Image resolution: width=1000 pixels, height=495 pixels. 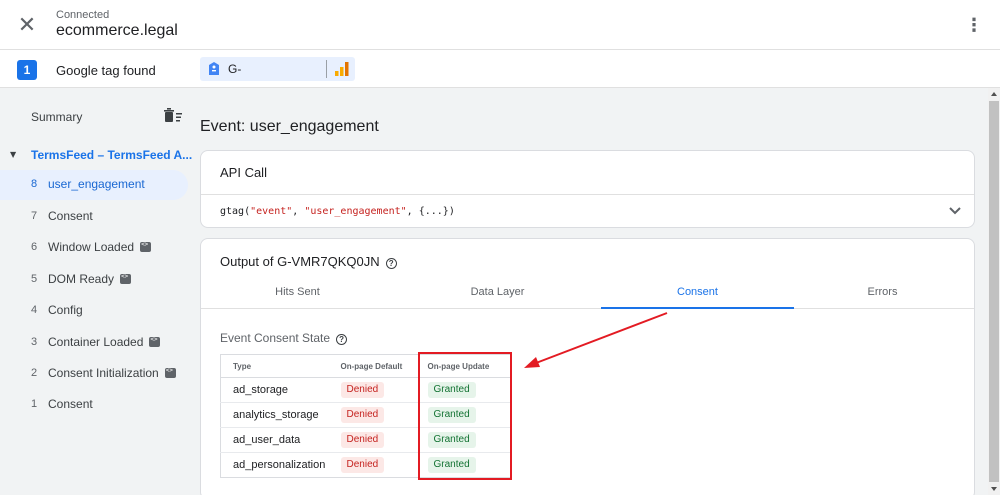 I want to click on consent-type: analytics_storage, so click(x=274, y=415).